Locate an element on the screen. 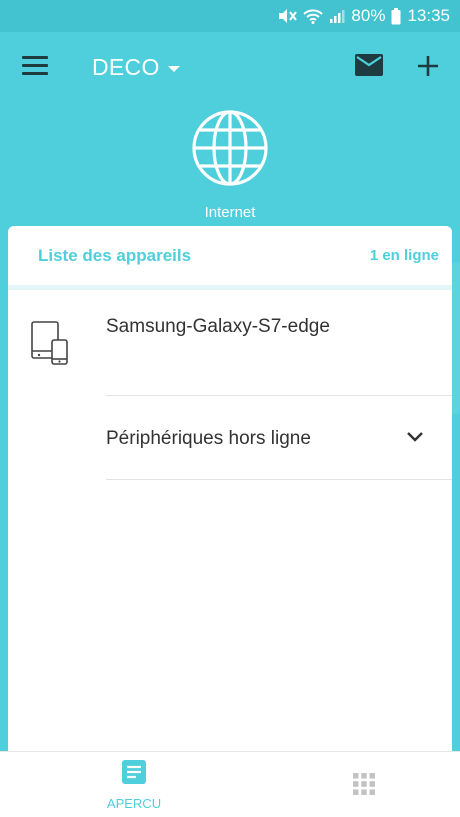 This screenshot has height=817, width=460. tab-grid is located at coordinates (364, 784).